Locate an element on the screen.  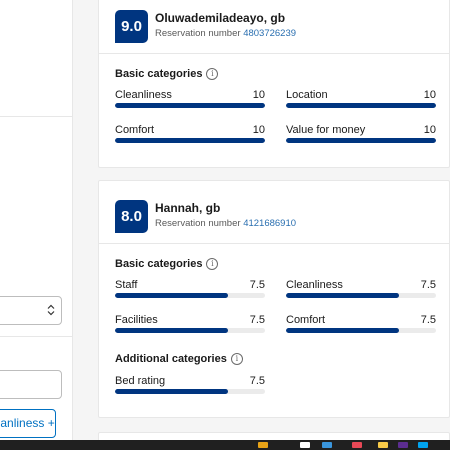
category-rating: Comfort 7.5 is located at coordinates (361, 324).